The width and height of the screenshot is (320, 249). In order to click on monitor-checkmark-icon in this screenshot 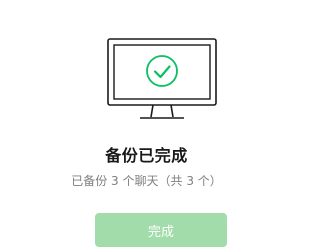, I will do `click(162, 78)`.